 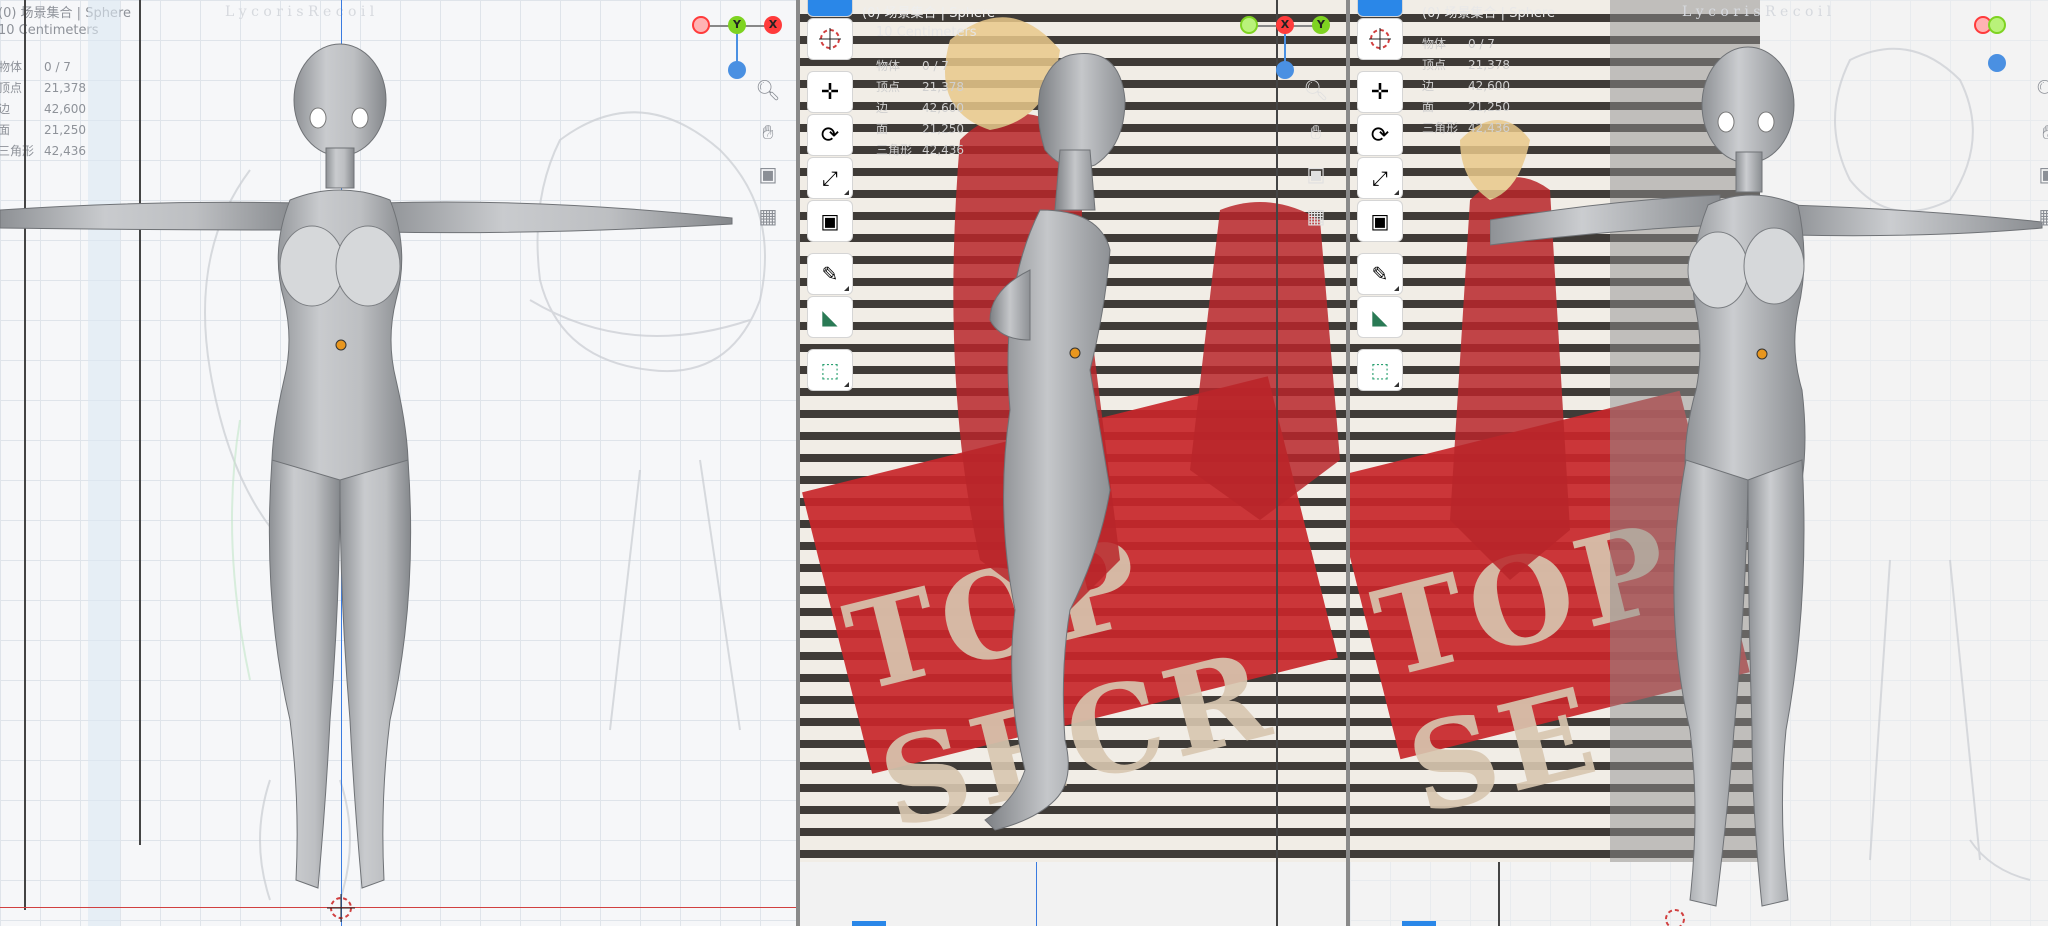 I want to click on front-scale: 10 Centimeters, so click(x=49, y=30).